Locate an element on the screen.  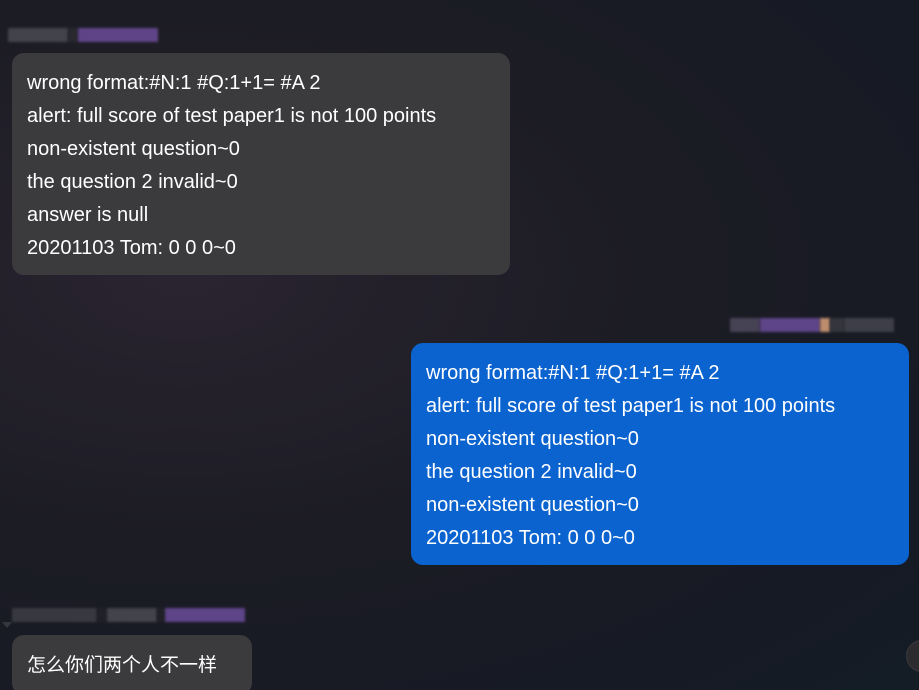
message-line: answer is null is located at coordinates (88, 215).